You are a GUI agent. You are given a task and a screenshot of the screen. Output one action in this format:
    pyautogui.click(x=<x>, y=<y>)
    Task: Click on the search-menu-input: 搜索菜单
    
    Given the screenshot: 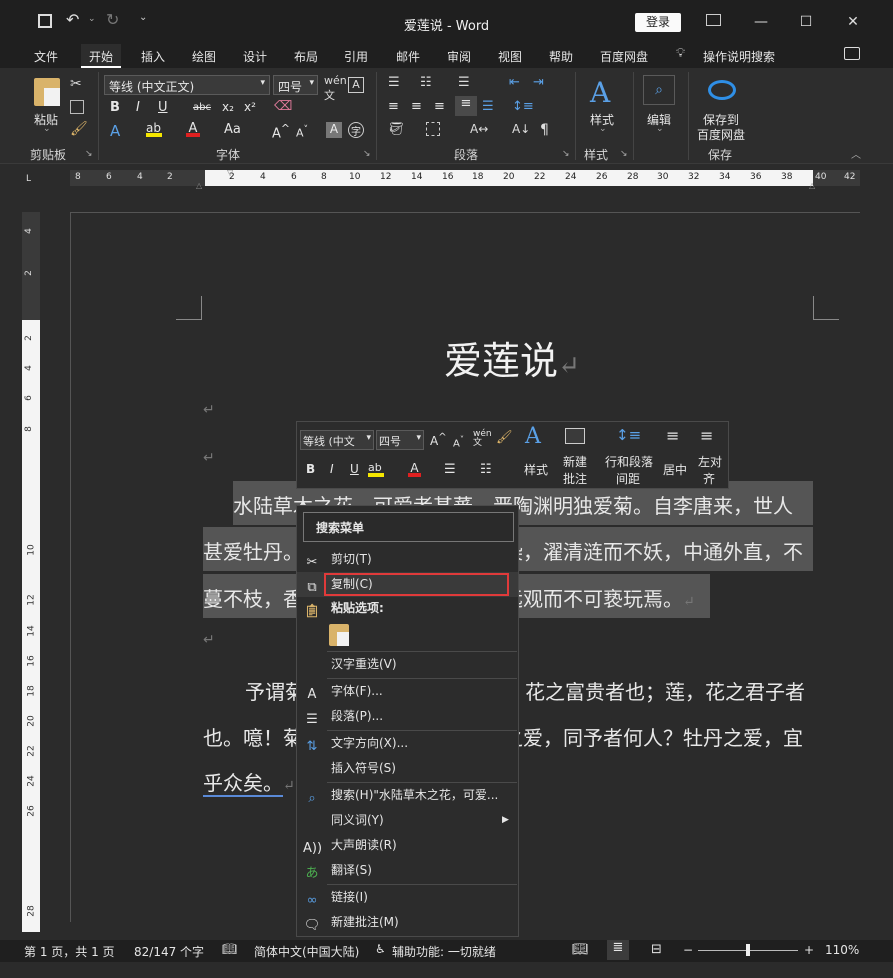 What is the action you would take?
    pyautogui.click(x=408, y=527)
    